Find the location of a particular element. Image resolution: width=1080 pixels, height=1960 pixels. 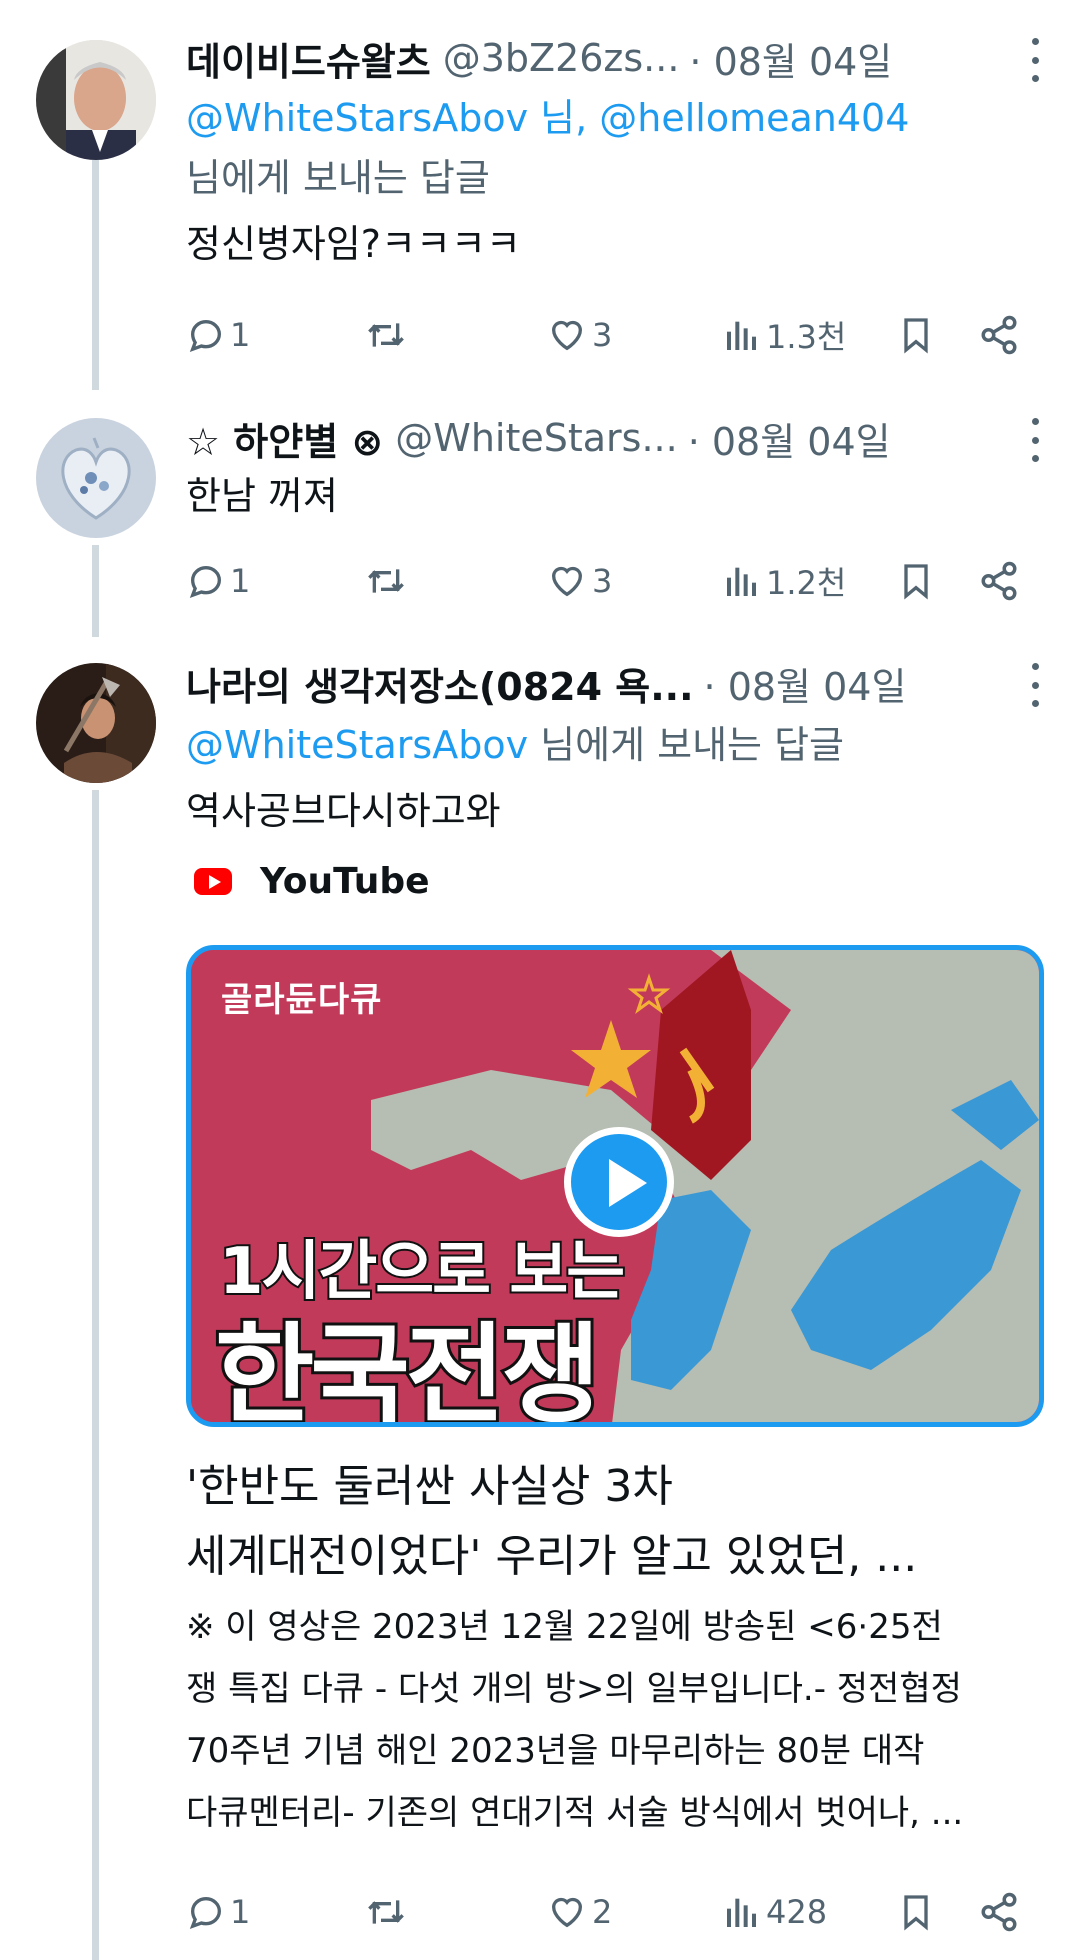

tweet-text: 한남 꺼져 is located at coordinates (262, 496).